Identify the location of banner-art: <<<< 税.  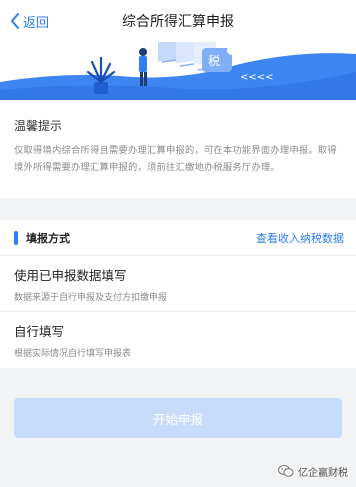
(178, 71).